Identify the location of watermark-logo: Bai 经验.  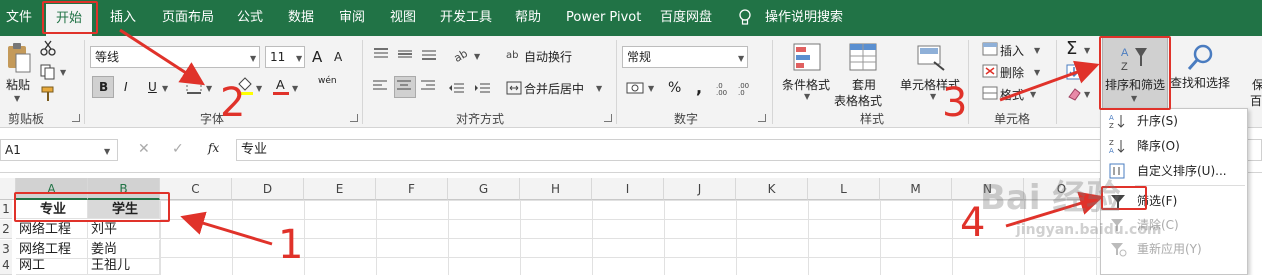
(1050, 198).